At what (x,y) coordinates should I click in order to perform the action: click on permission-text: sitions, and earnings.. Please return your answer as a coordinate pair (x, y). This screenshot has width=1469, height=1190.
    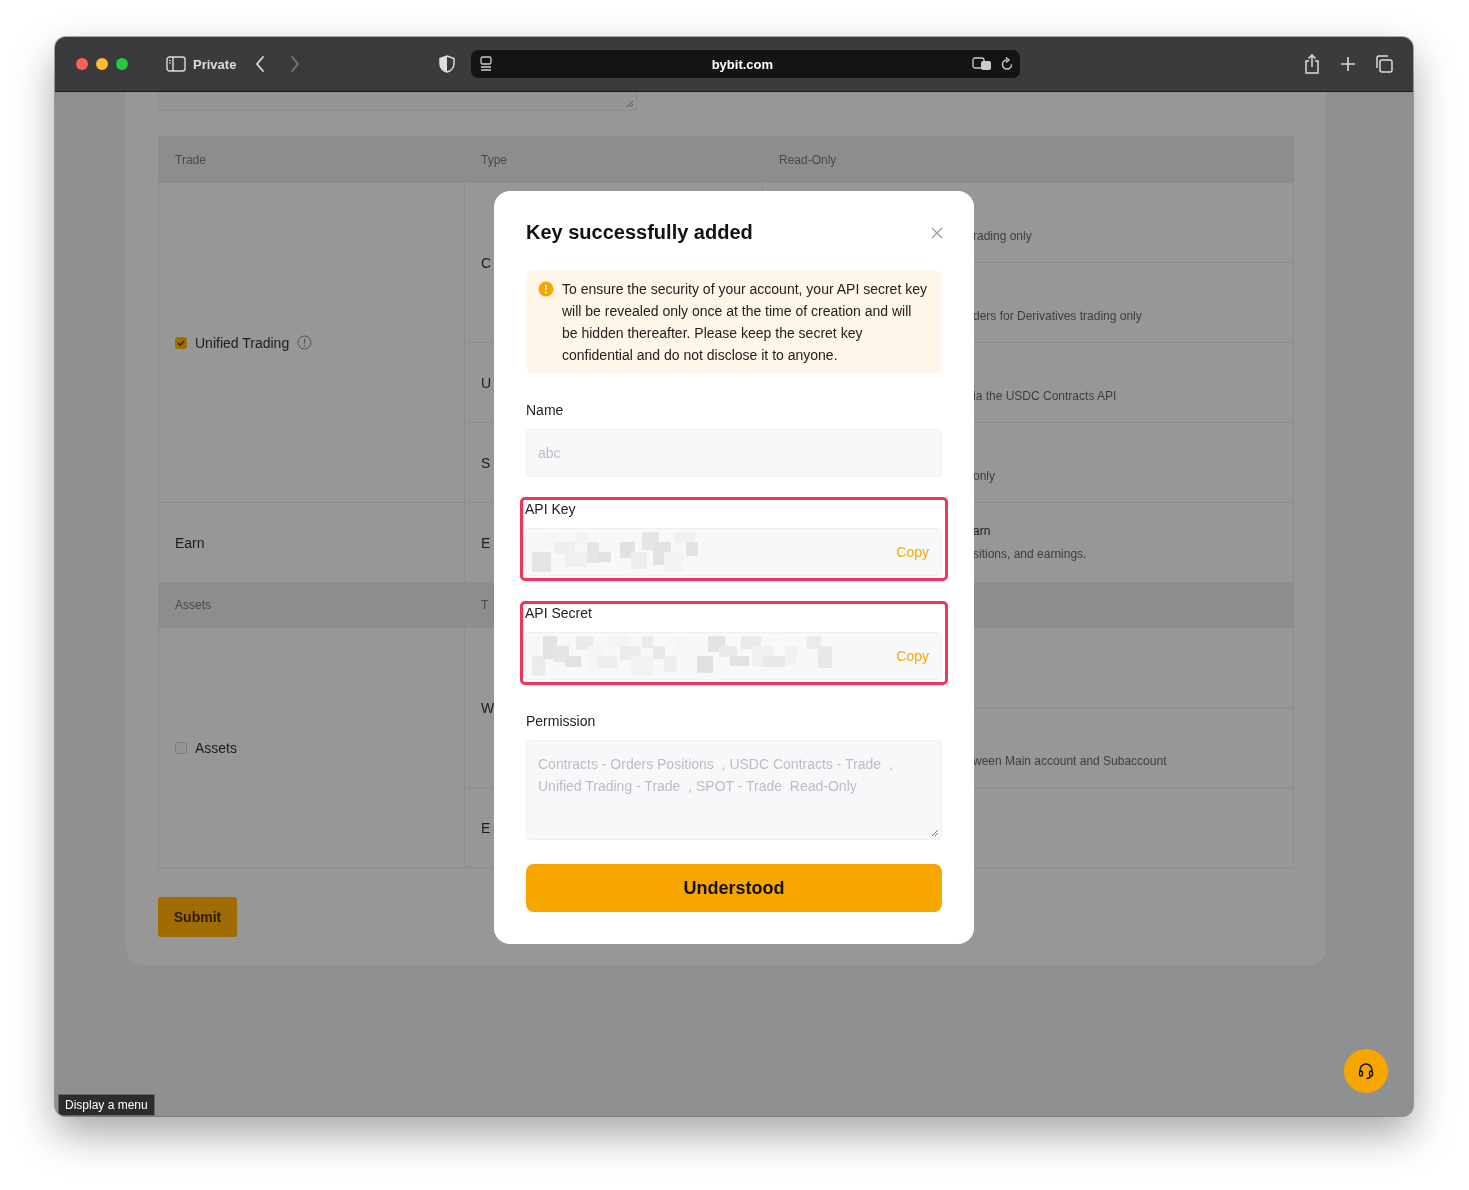
    Looking at the image, I should click on (1030, 554).